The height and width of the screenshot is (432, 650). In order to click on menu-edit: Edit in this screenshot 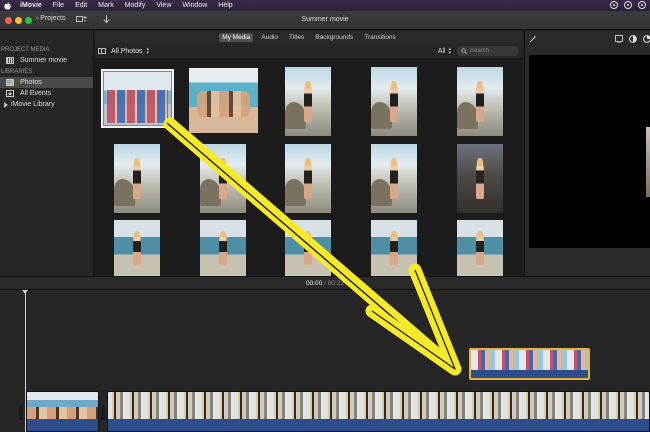, I will do `click(81, 5)`.